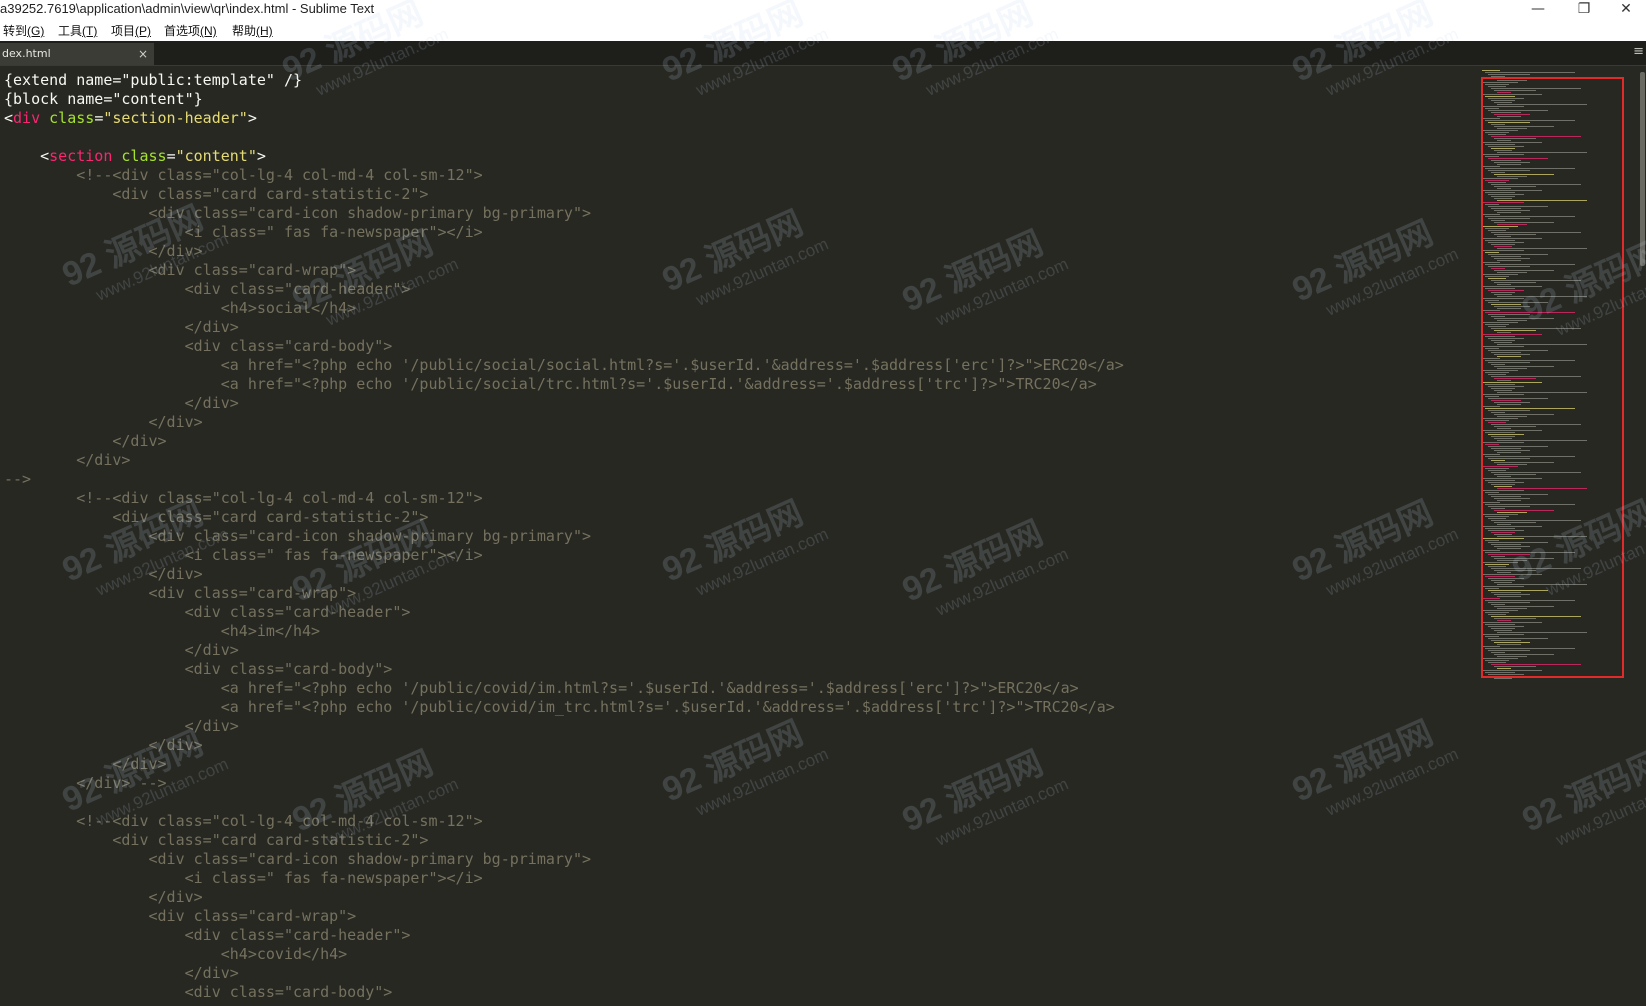  Describe the element at coordinates (1638, 51) in the screenshot. I see `hamburger-menu-icon: ≡` at that location.